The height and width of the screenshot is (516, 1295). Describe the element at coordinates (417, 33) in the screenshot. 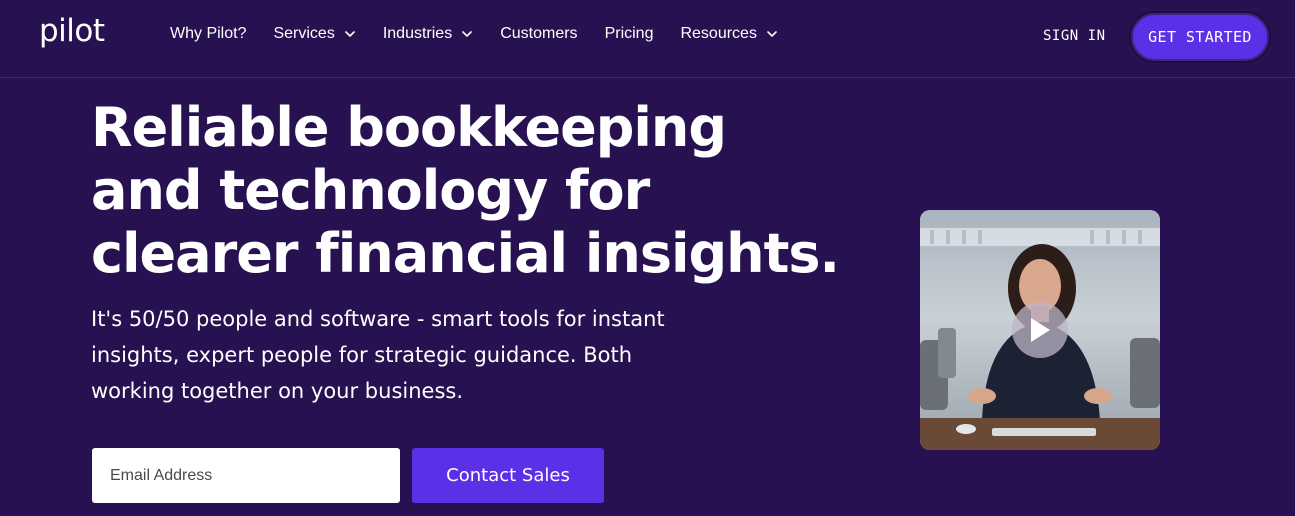

I see `nav-item-label: Industries` at that location.